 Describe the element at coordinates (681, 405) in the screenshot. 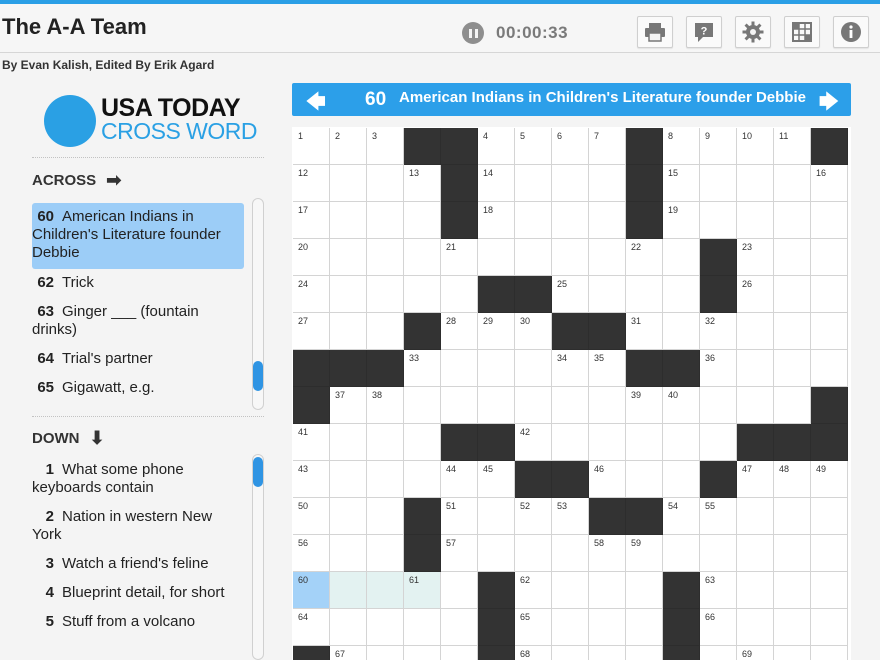

I see `grid-cell: 40` at that location.